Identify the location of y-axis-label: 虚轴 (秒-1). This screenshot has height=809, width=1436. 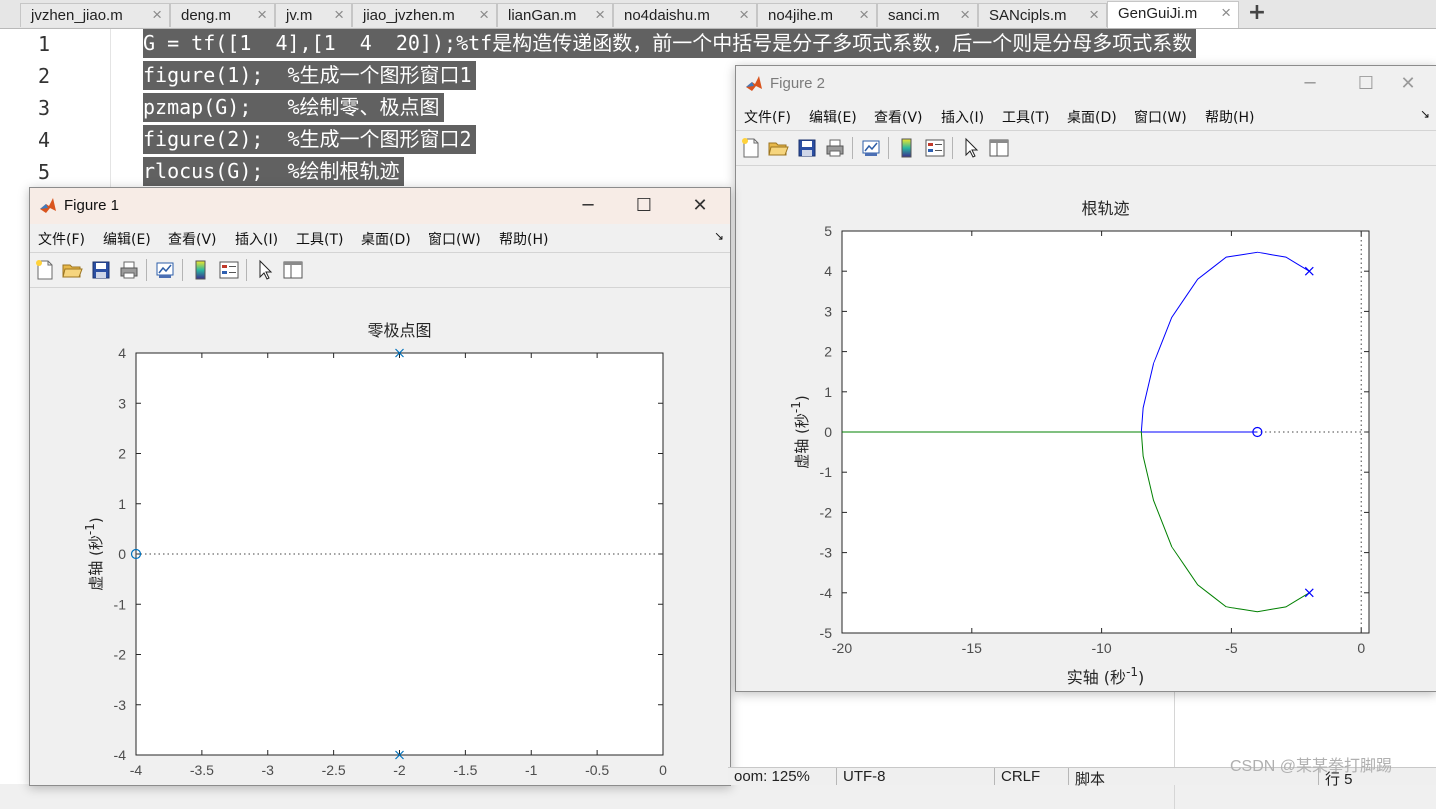
(800, 431).